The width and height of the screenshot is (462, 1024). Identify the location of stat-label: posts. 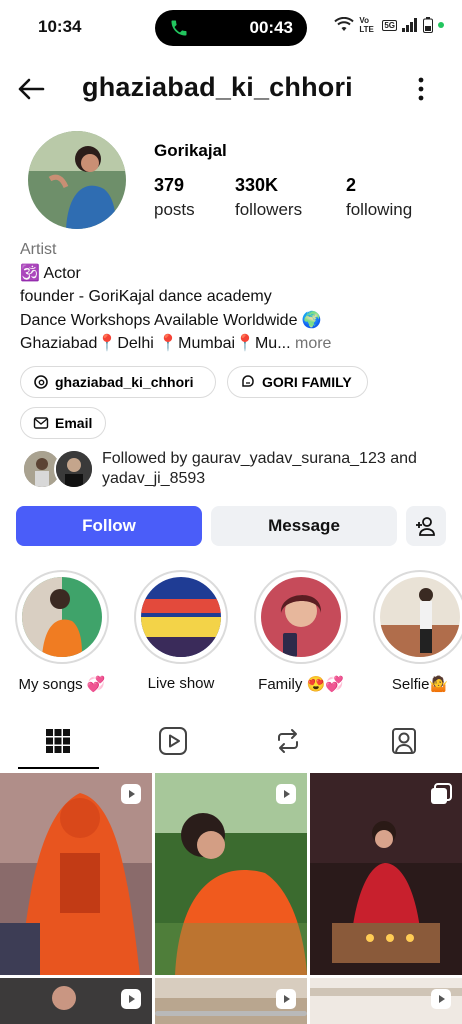
(174, 209).